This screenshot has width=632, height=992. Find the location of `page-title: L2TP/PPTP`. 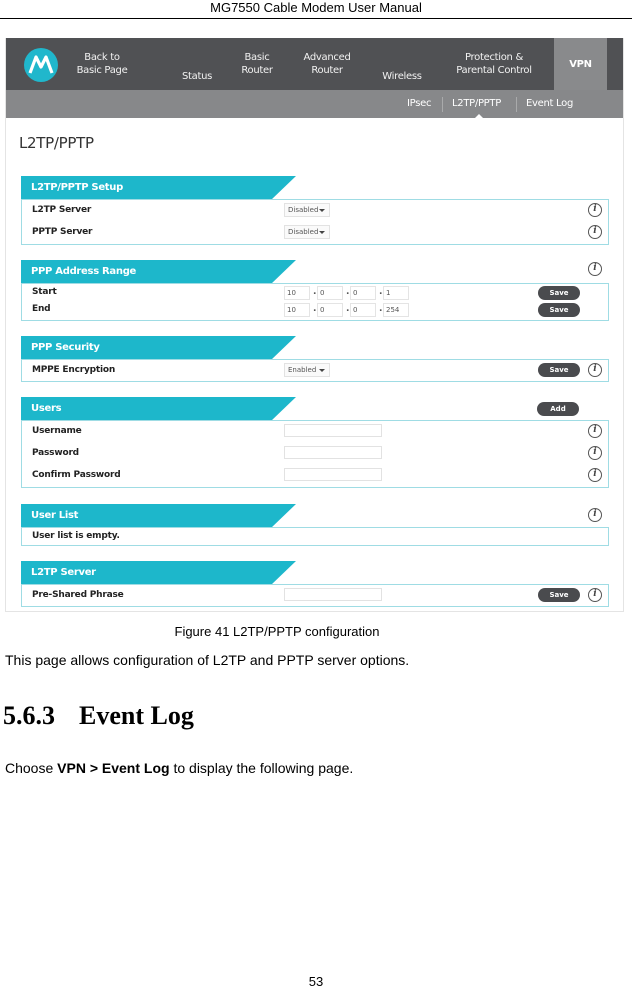

page-title: L2TP/PPTP is located at coordinates (56, 143).